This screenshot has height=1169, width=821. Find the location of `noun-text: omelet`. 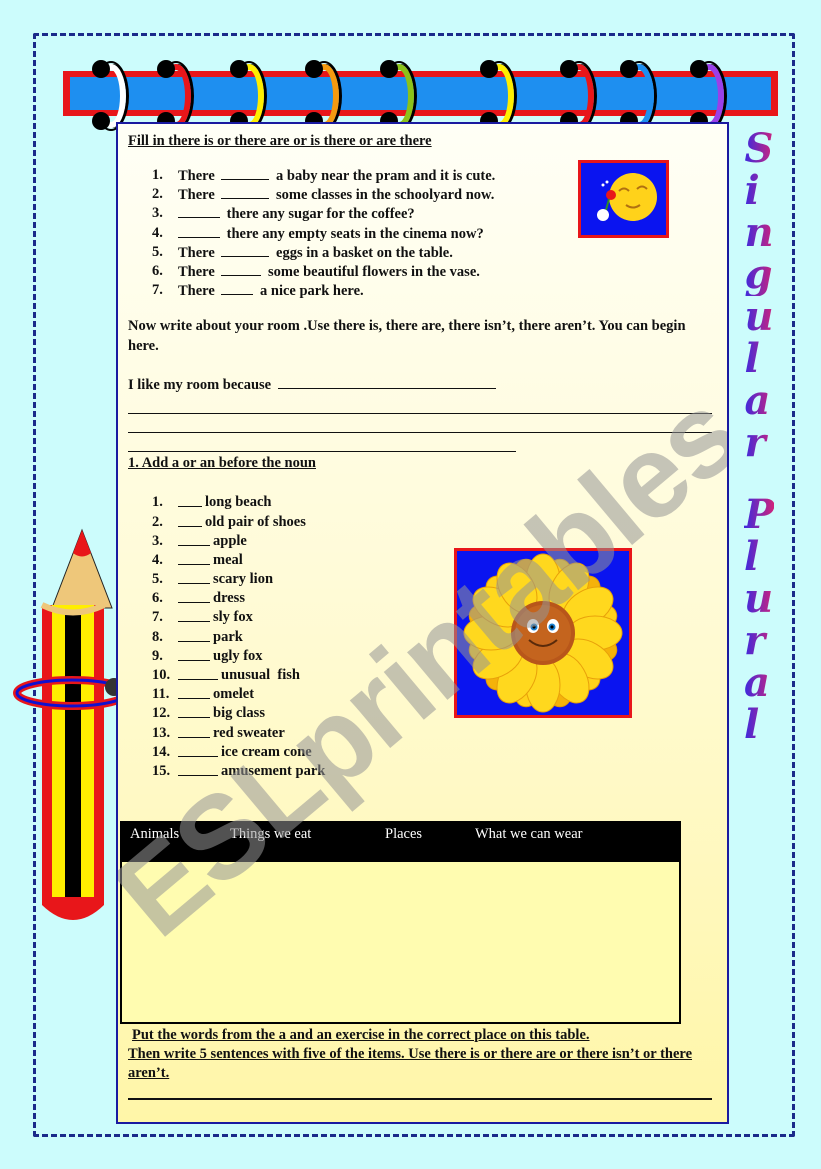

noun-text: omelet is located at coordinates (234, 694).